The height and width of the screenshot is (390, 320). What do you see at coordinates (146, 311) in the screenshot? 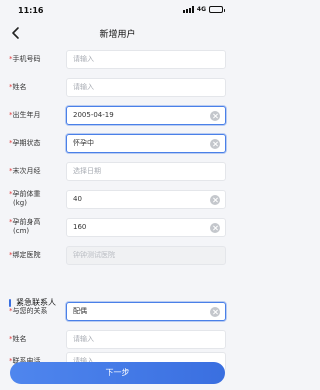
I see `relationship-field: 配偶` at bounding box center [146, 311].